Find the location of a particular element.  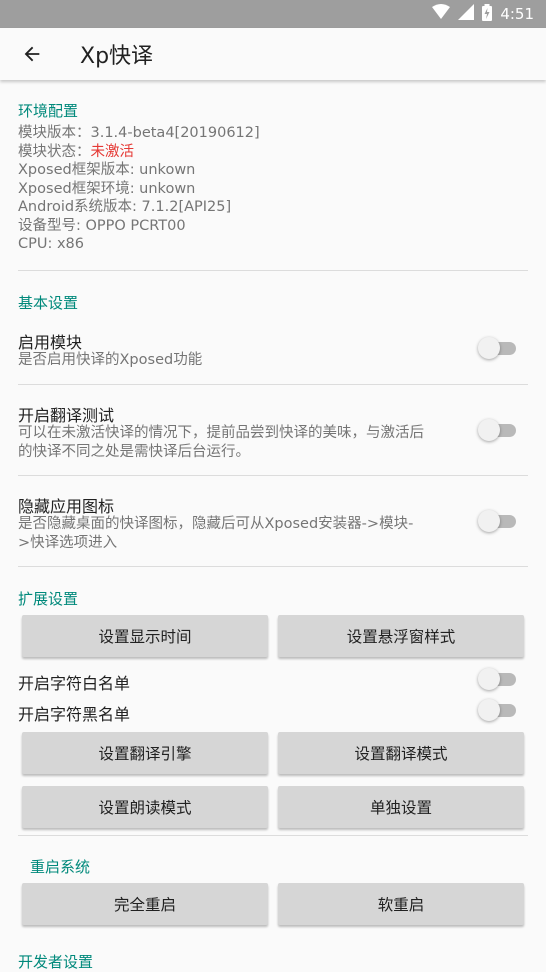

module-version: 3.1.4-beta4[20190612] is located at coordinates (175, 133).